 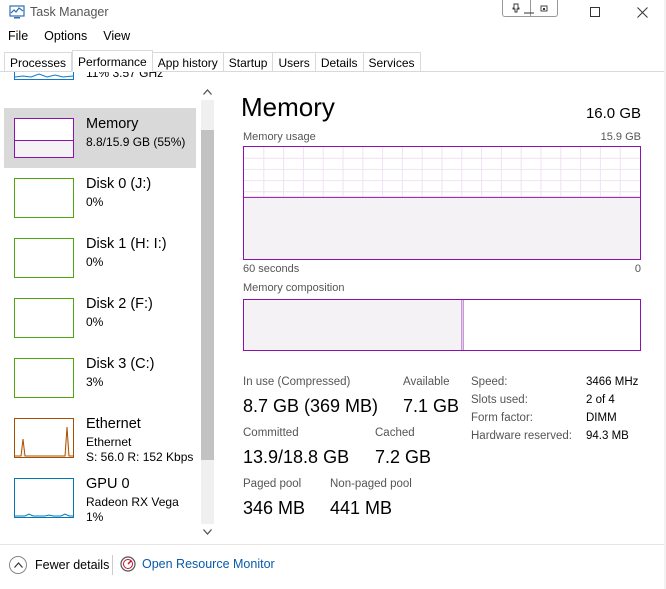 I want to click on in-use-value: 8.7 GB (369 MB), so click(x=311, y=406).